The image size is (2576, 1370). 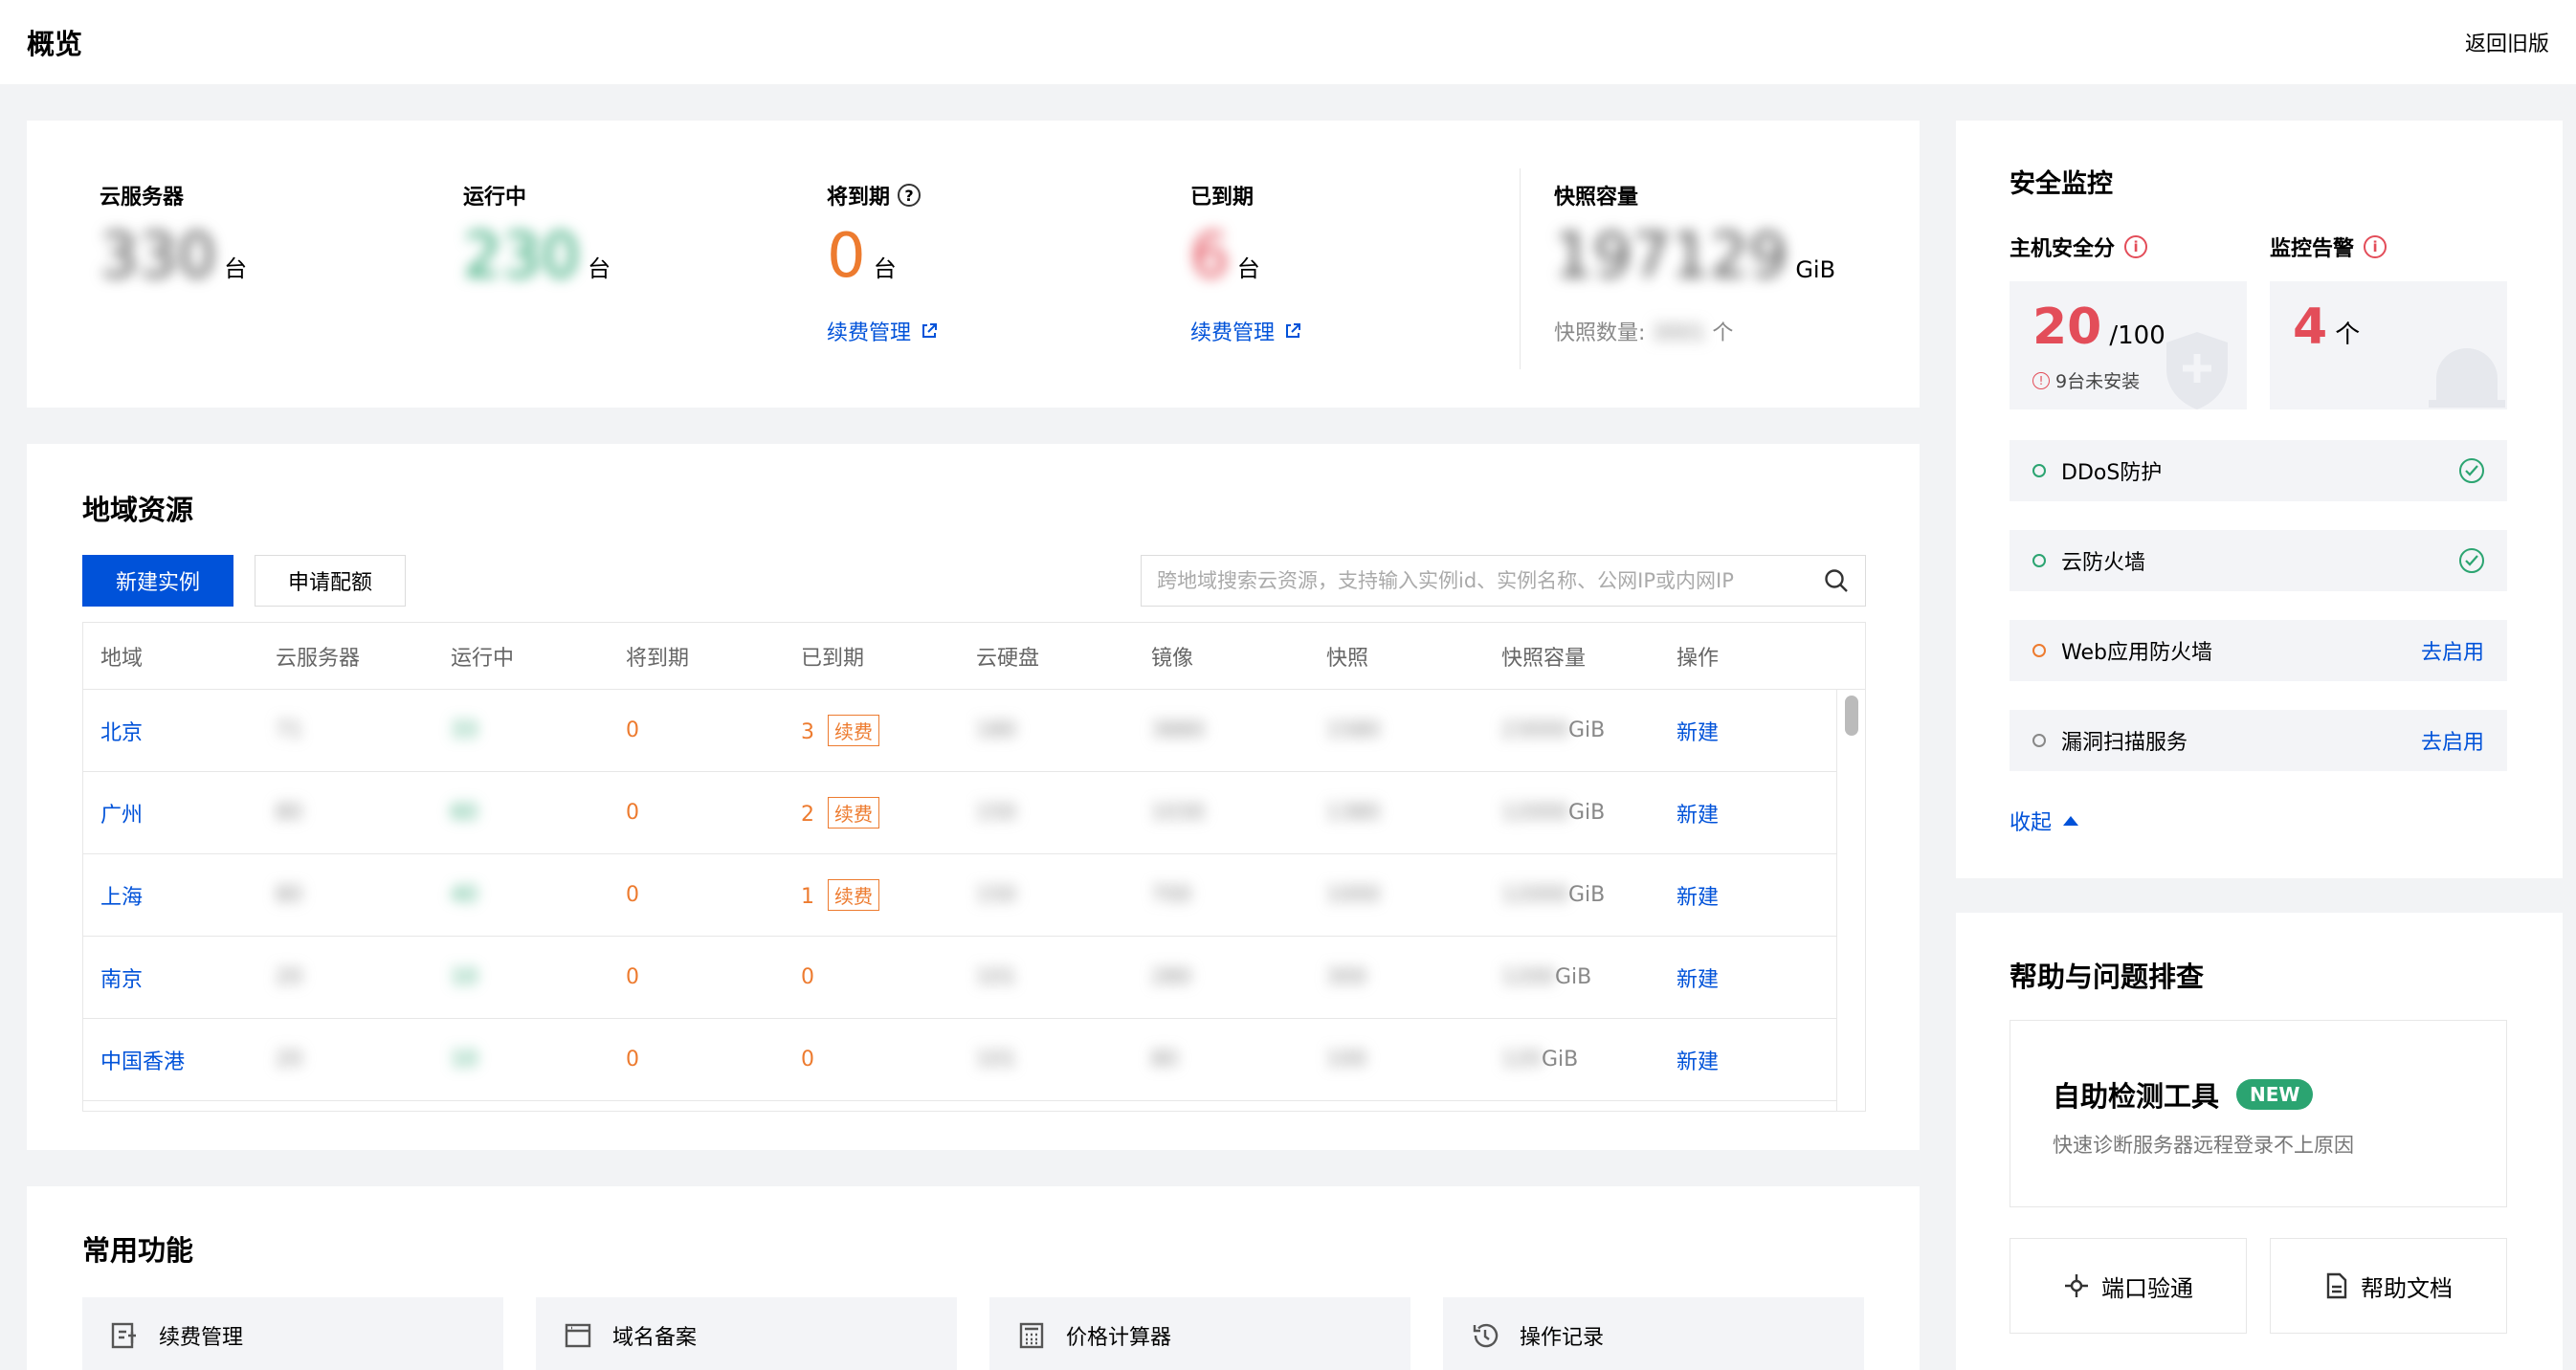 What do you see at coordinates (1836, 580) in the screenshot?
I see `search-icon` at bounding box center [1836, 580].